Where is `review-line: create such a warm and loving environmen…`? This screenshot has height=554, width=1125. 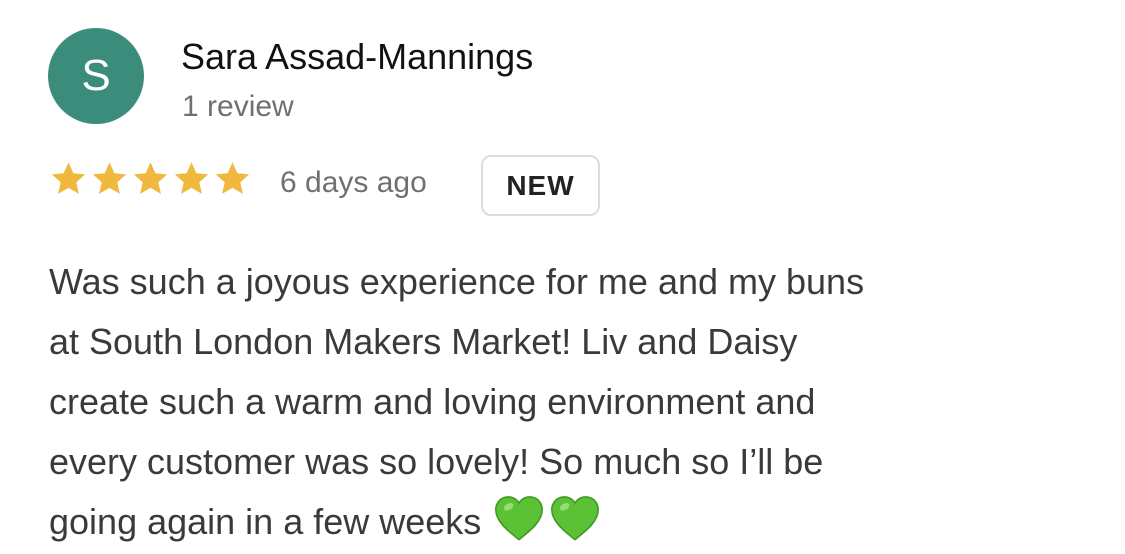
review-line: create such a warm and loving environmen… is located at coordinates (432, 401).